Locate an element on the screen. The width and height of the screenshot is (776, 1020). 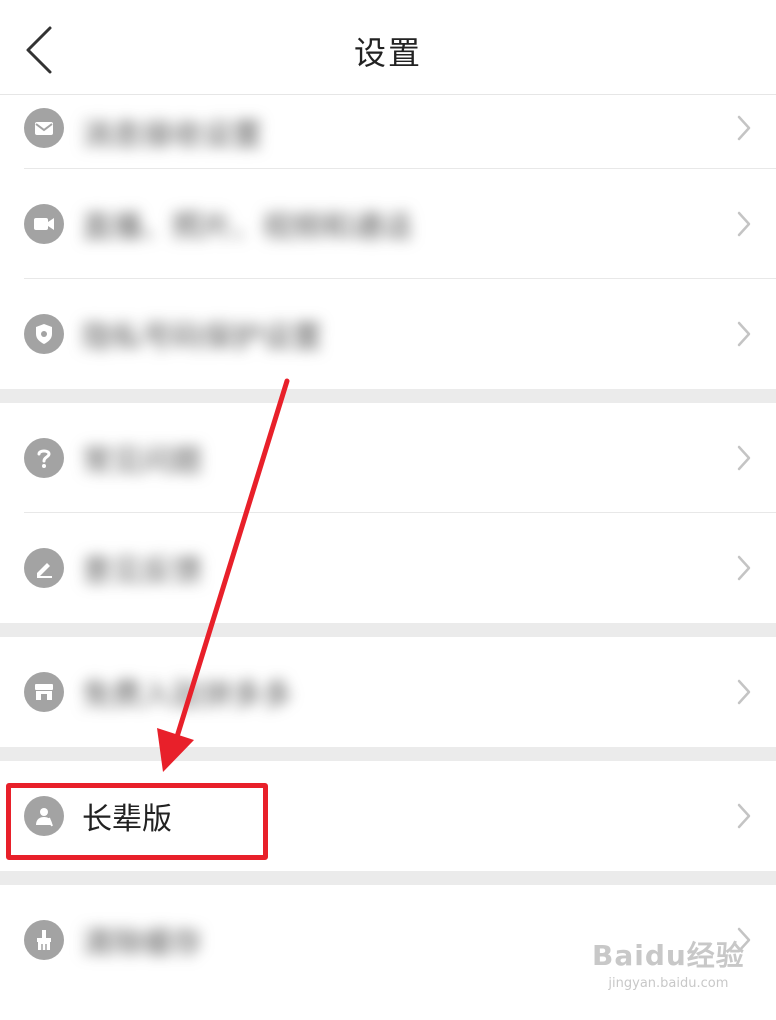
settings-item-privacy: 隐私号码保护设置 is located at coordinates (388, 334).